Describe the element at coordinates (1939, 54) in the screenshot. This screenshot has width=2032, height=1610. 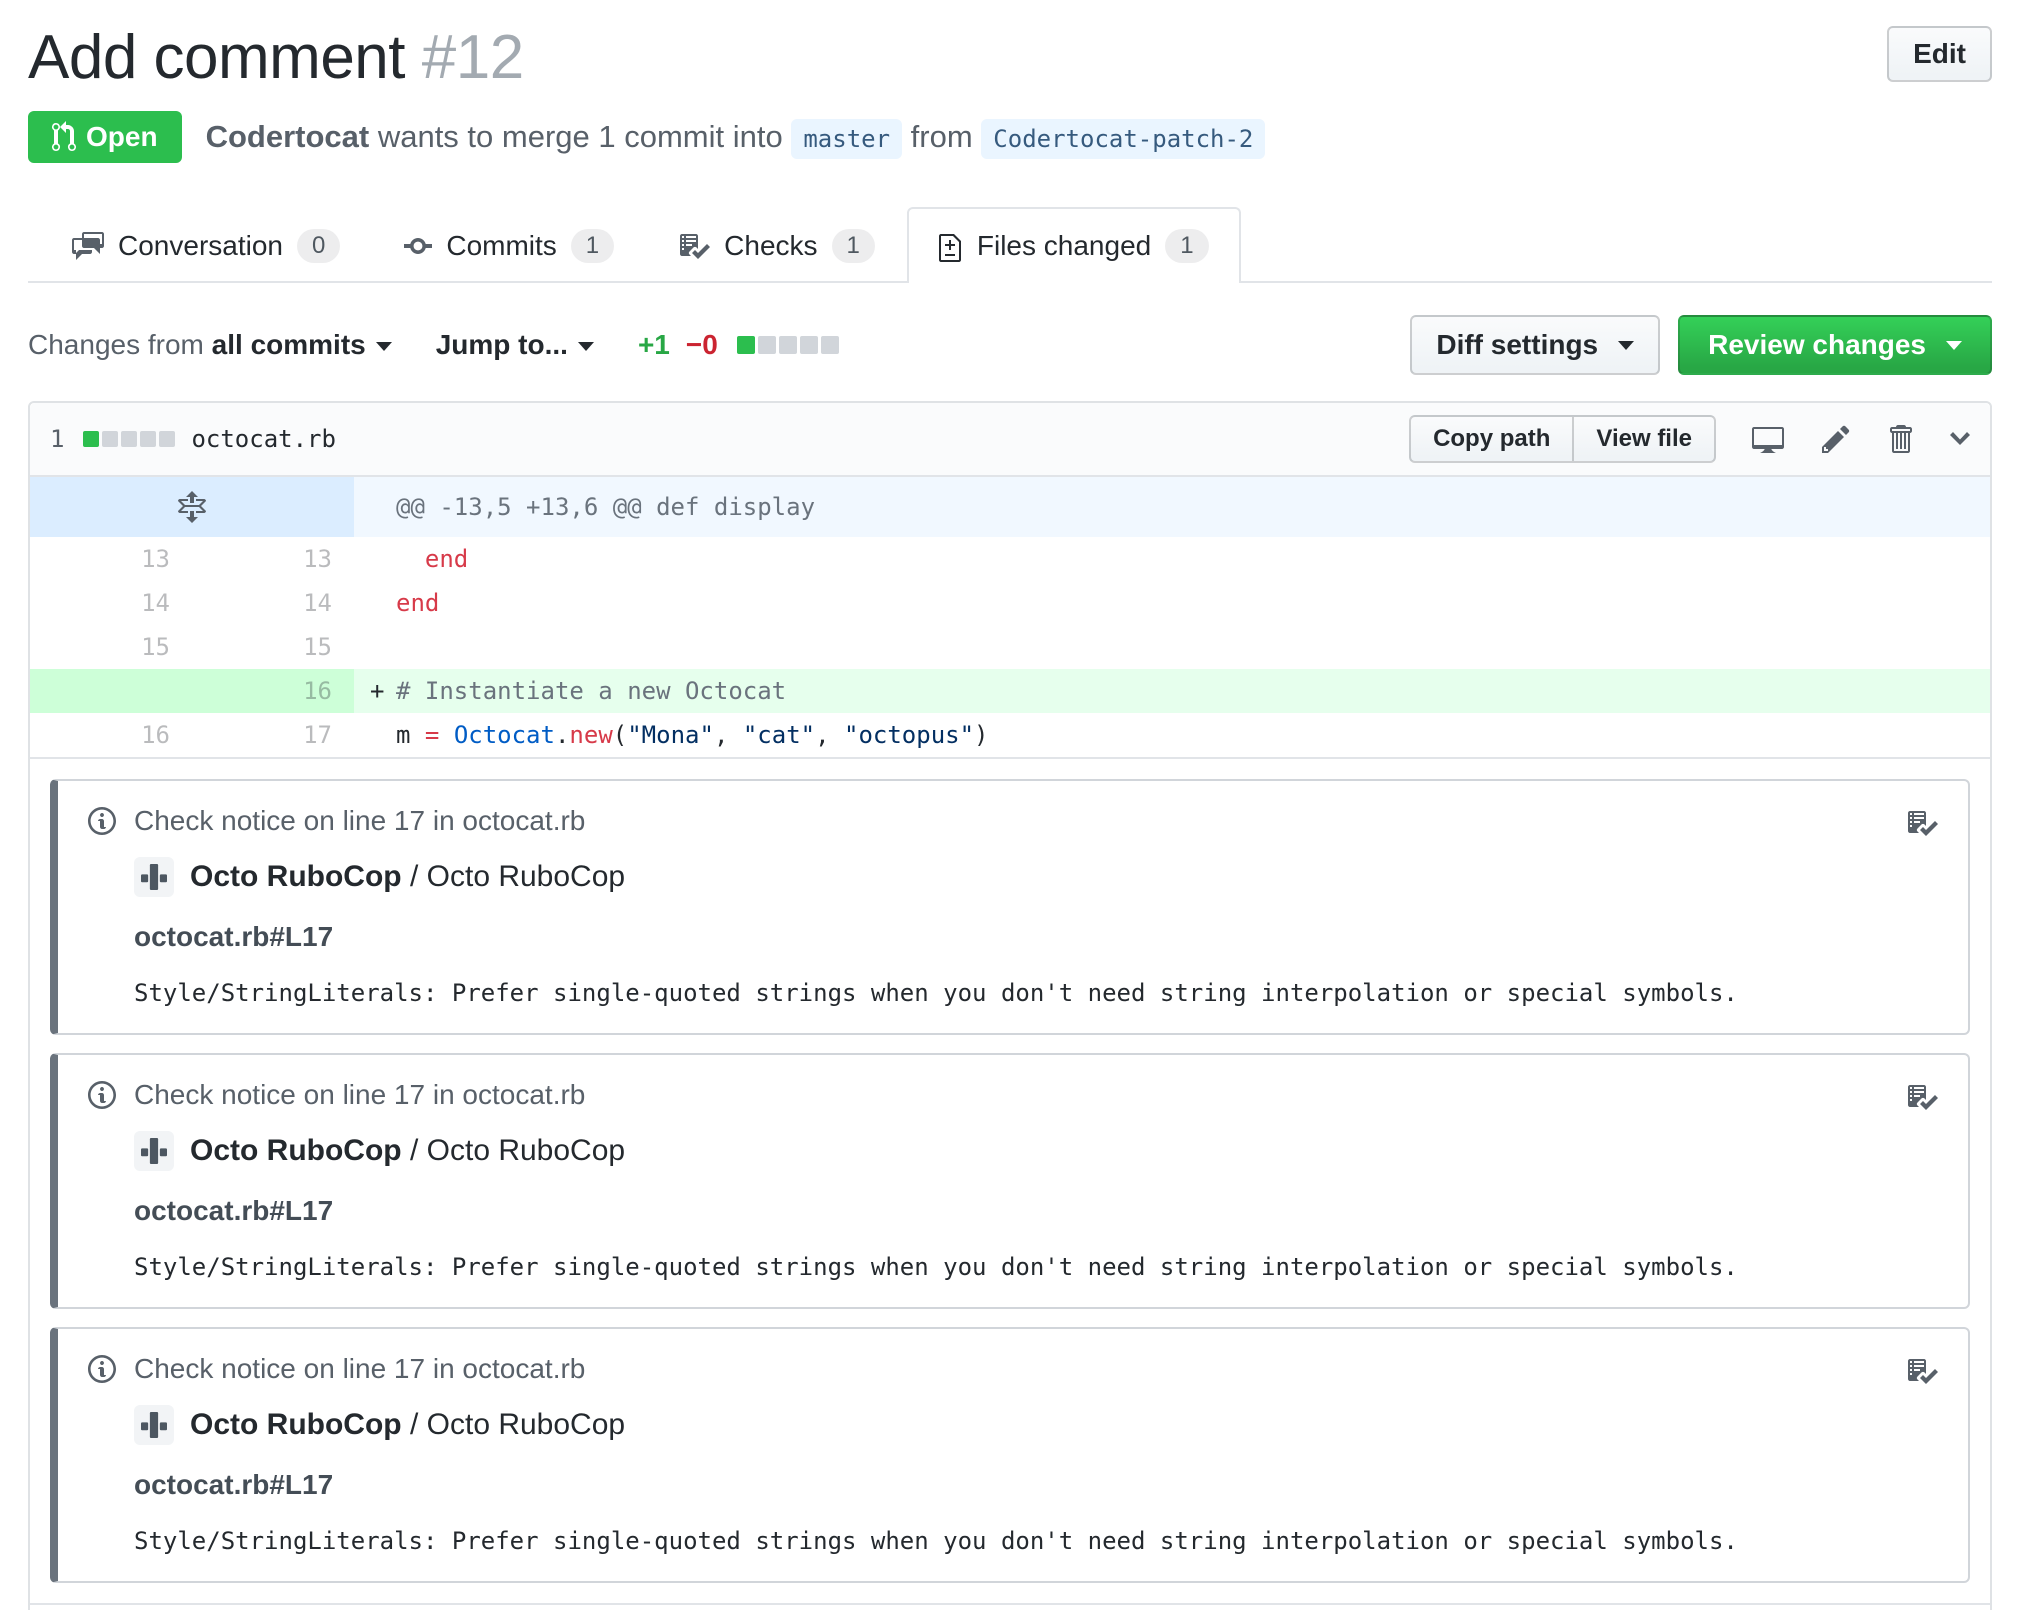
I see `edit-button: Edit` at that location.